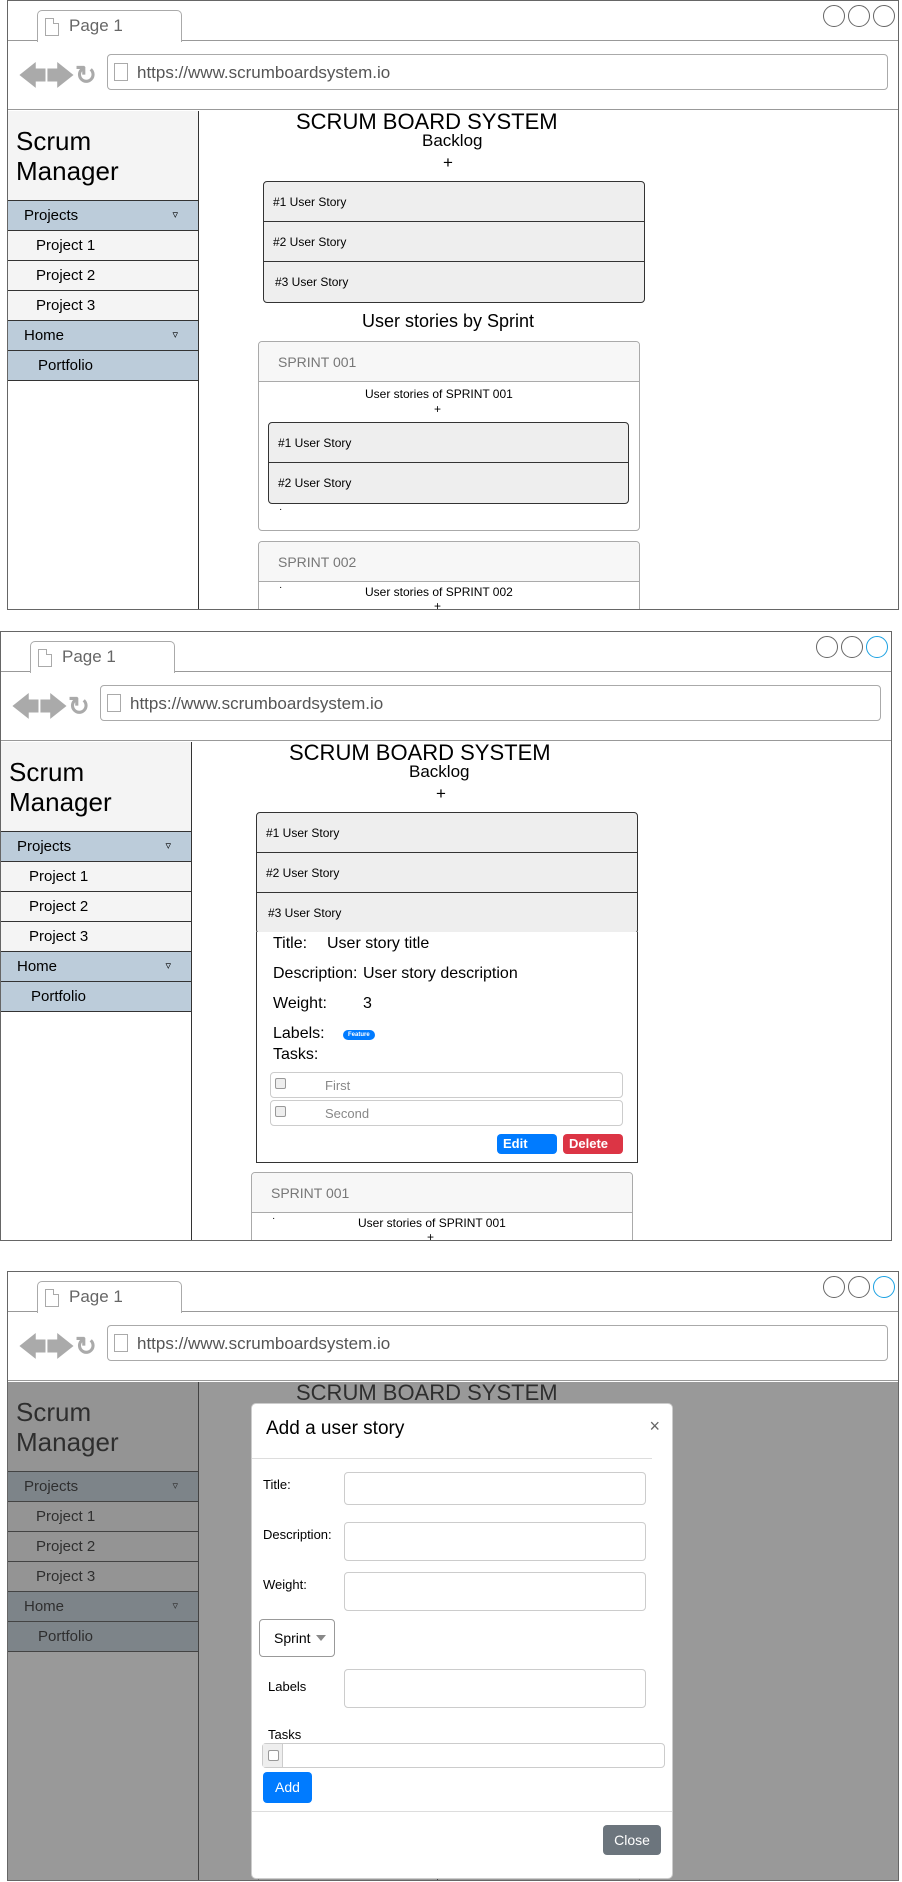 This screenshot has height=1882, width=902. Describe the element at coordinates (440, 973) in the screenshot. I see `detail-description-value: User story description` at that location.